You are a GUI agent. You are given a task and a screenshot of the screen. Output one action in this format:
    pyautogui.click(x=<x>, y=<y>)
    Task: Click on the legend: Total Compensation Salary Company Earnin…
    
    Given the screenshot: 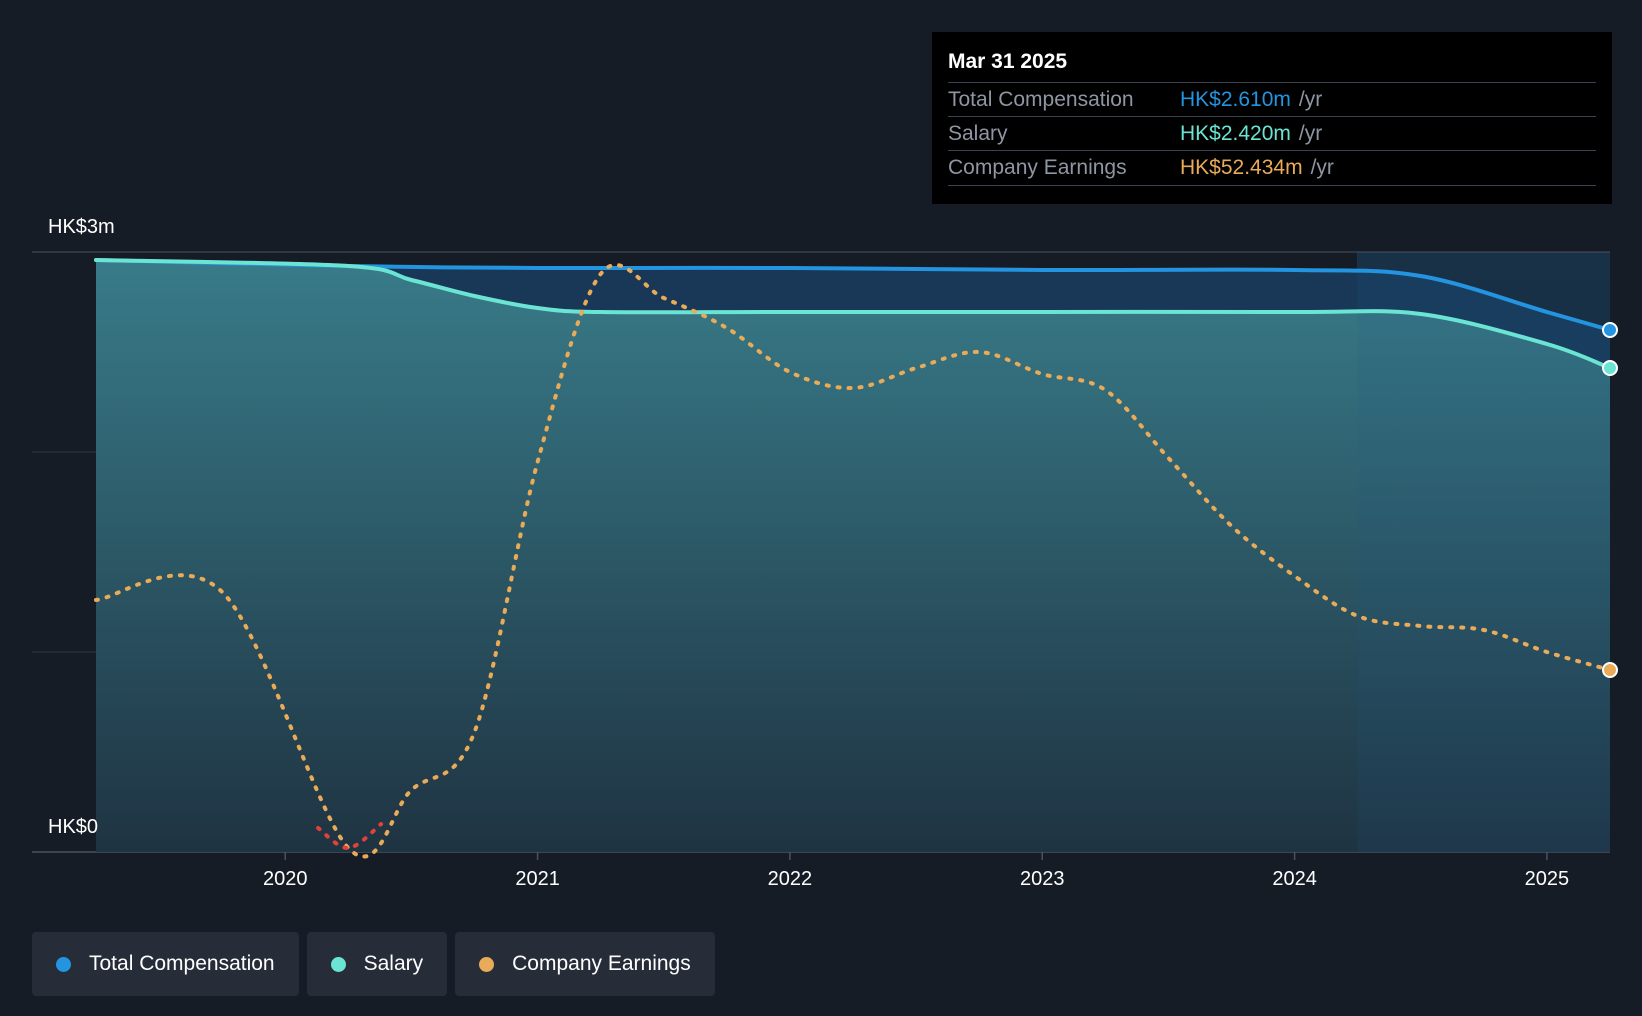 What is the action you would take?
    pyautogui.click(x=373, y=964)
    